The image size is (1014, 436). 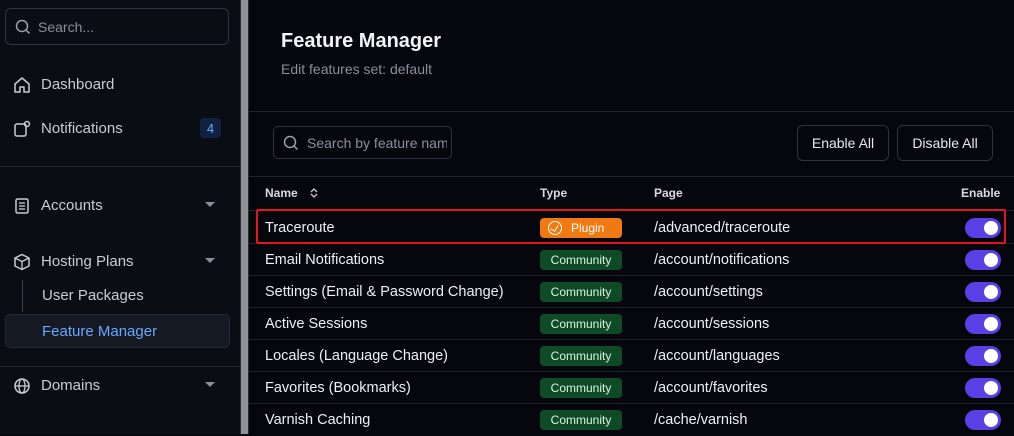 I want to click on column-header-page: Page, so click(x=668, y=193).